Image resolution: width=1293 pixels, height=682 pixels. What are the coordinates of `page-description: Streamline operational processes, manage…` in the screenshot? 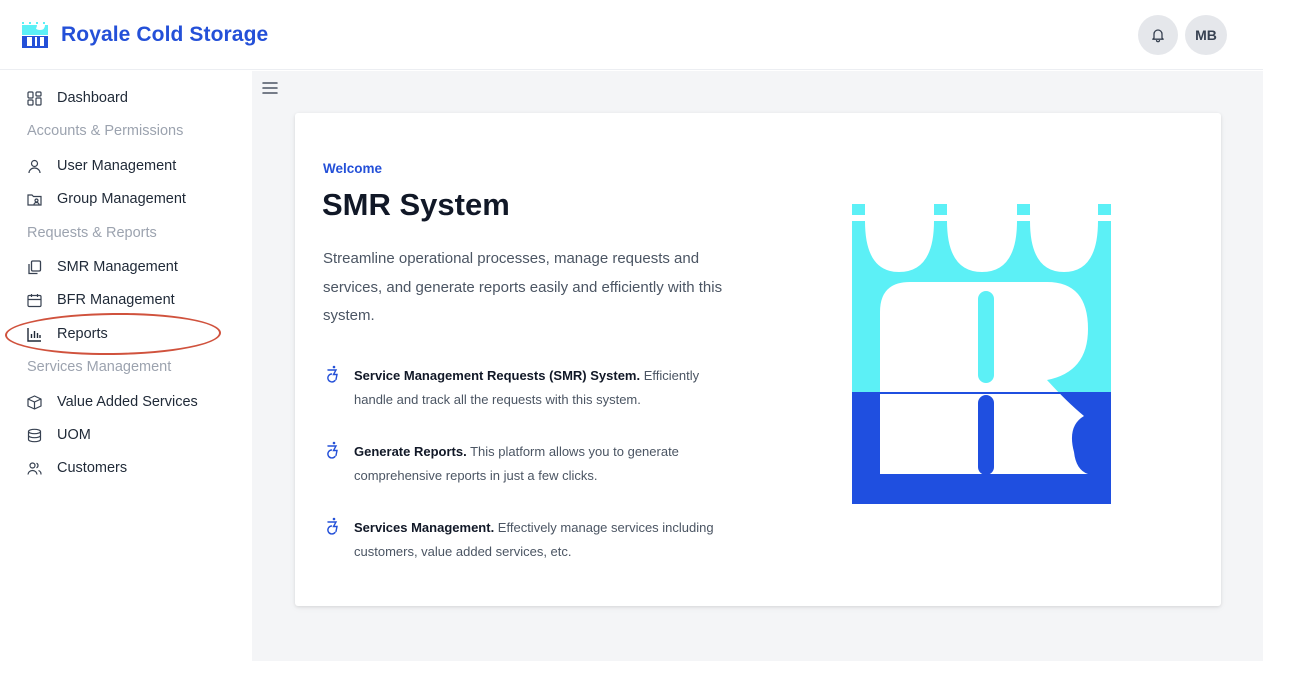 It's located at (523, 287).